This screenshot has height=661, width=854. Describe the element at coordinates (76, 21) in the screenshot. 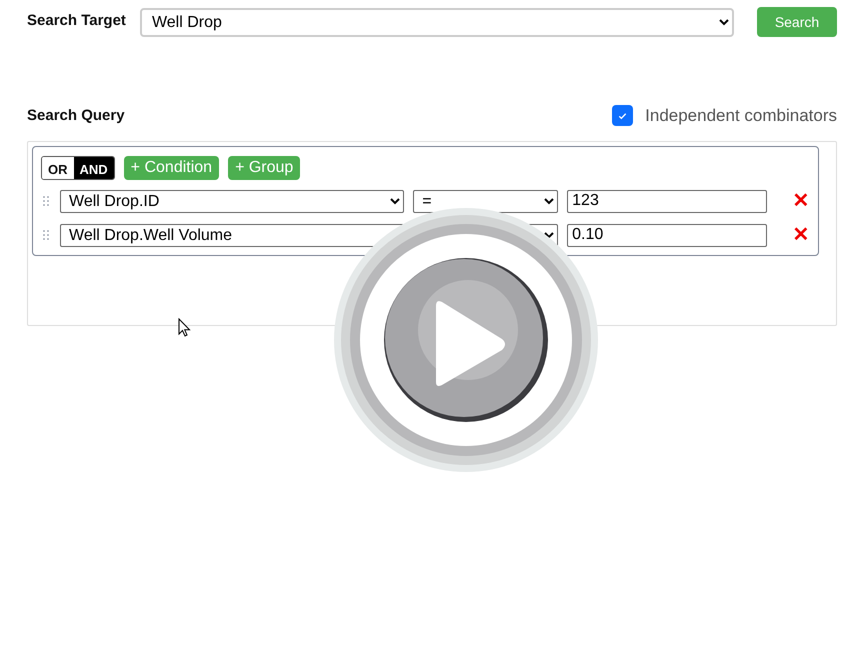

I see `search-target-label: Search Target` at that location.